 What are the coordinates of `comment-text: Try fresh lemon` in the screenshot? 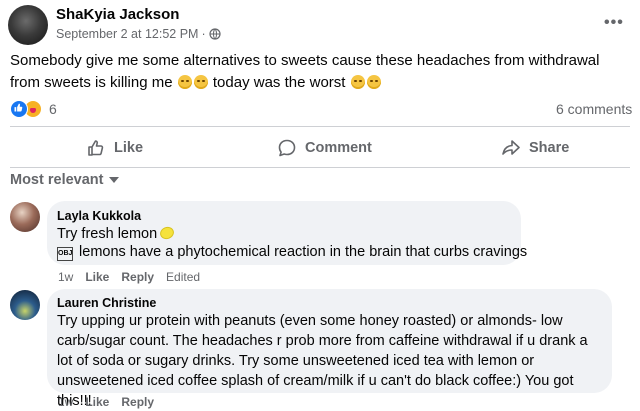 It's located at (116, 234).